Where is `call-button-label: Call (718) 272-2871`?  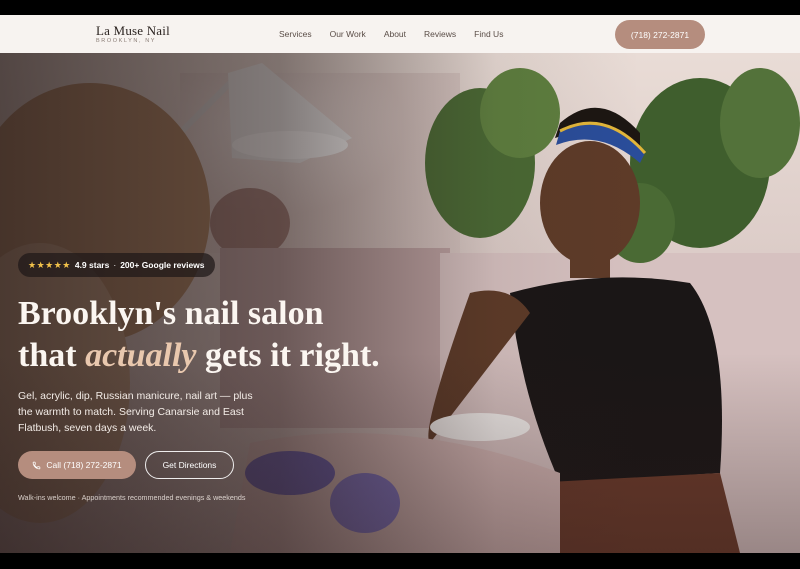 call-button-label: Call (718) 272-2871 is located at coordinates (84, 465).